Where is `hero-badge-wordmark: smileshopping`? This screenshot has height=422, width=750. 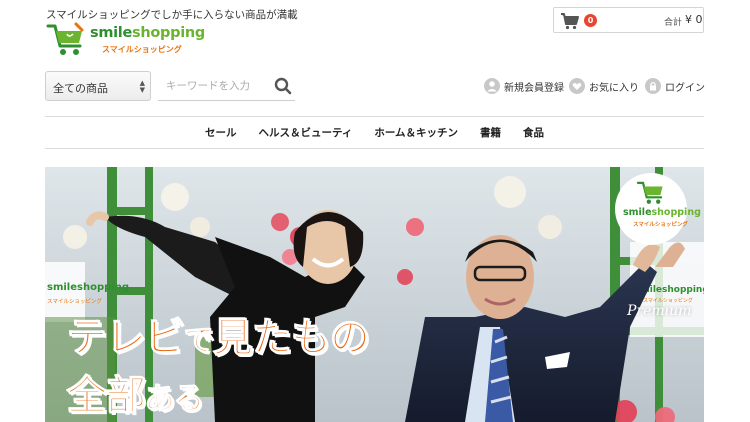
hero-badge-wordmark: smileshopping is located at coordinates (662, 212).